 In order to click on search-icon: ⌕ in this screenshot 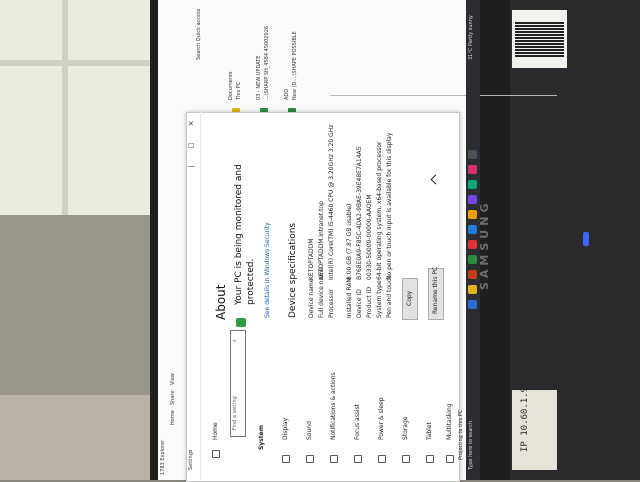, I will do `click(235, 340)`.